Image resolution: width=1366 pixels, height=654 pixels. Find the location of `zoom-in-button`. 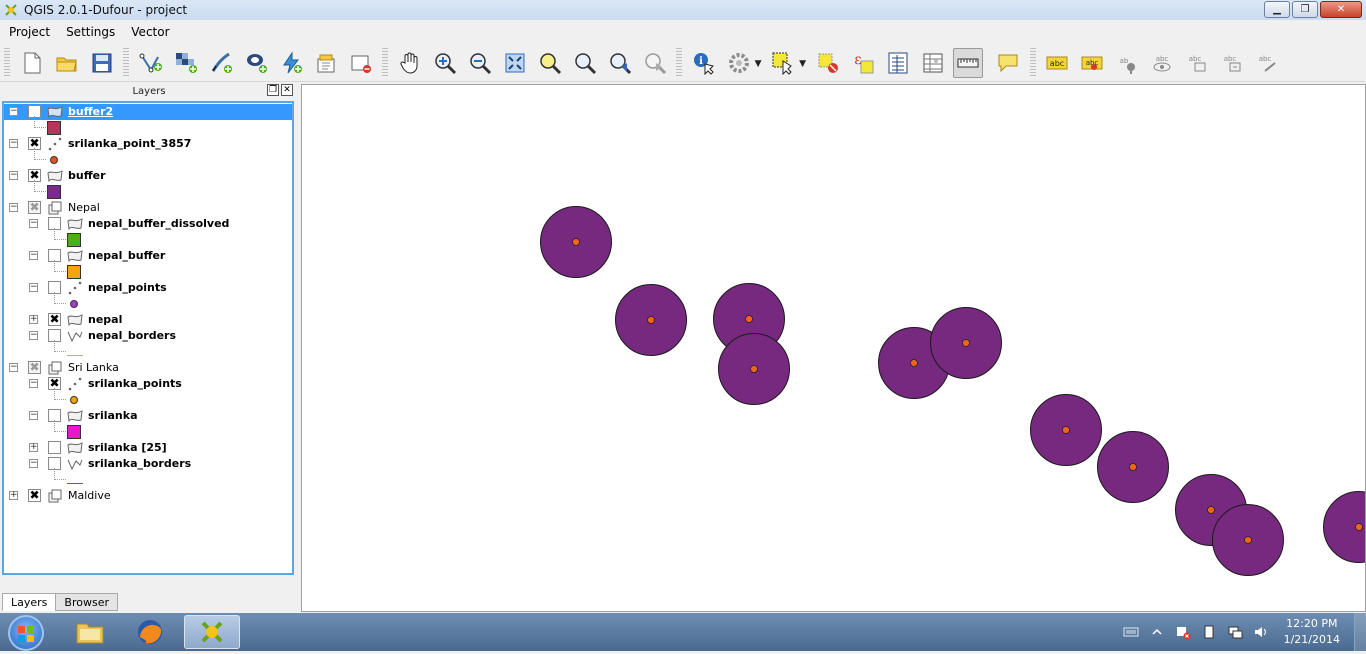

zoom-in-button is located at coordinates (445, 63).